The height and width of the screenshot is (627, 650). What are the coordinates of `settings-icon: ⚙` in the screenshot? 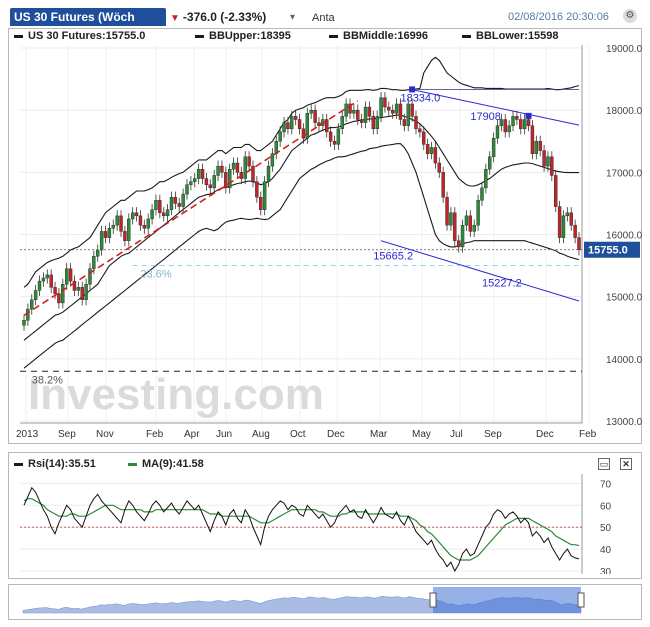 It's located at (630, 16).